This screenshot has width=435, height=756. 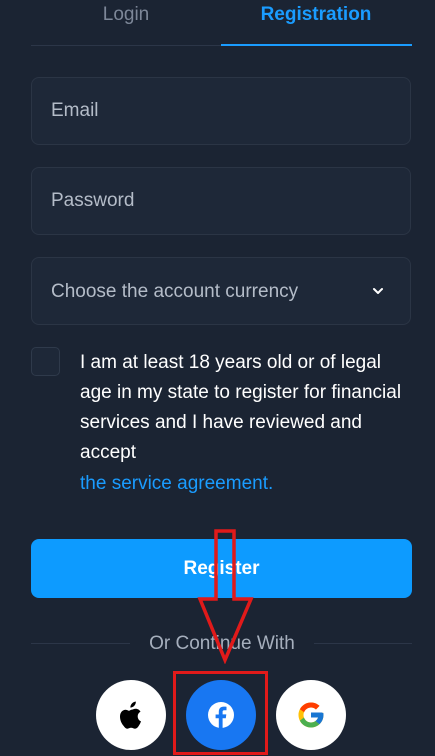 I want to click on divider-right, so click(x=363, y=643).